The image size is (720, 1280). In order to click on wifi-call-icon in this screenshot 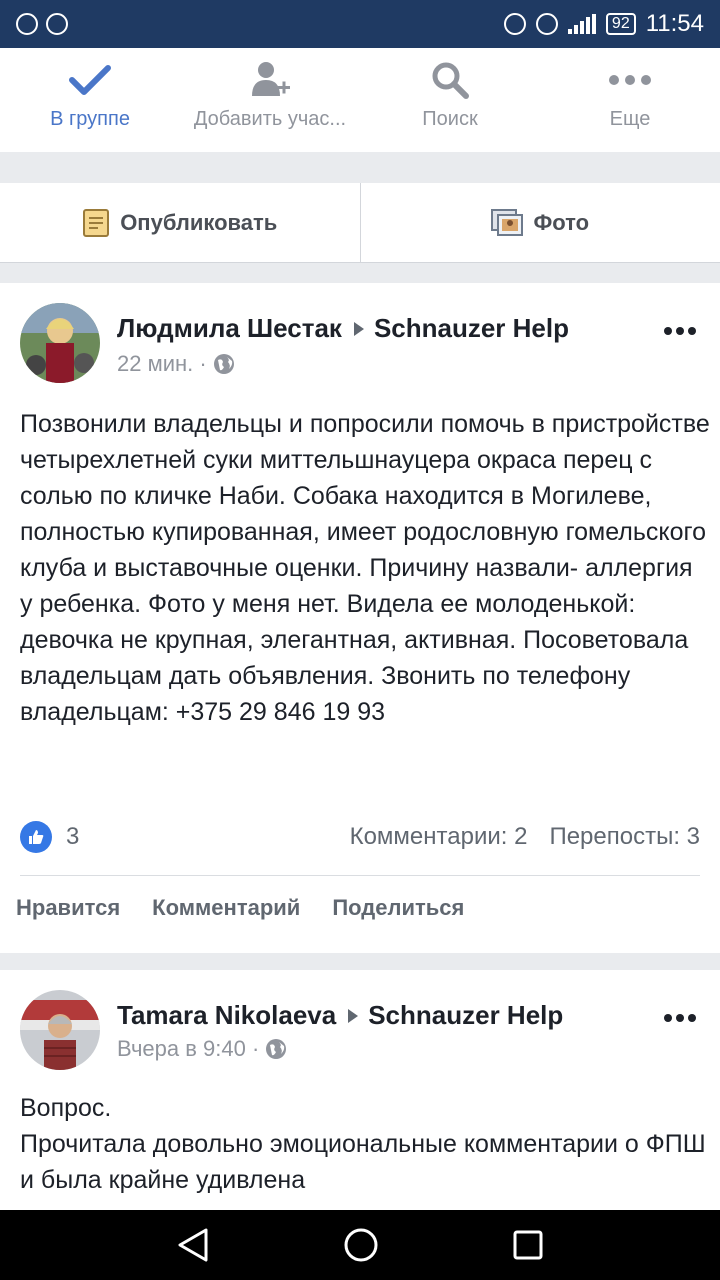, I will do `click(27, 24)`.